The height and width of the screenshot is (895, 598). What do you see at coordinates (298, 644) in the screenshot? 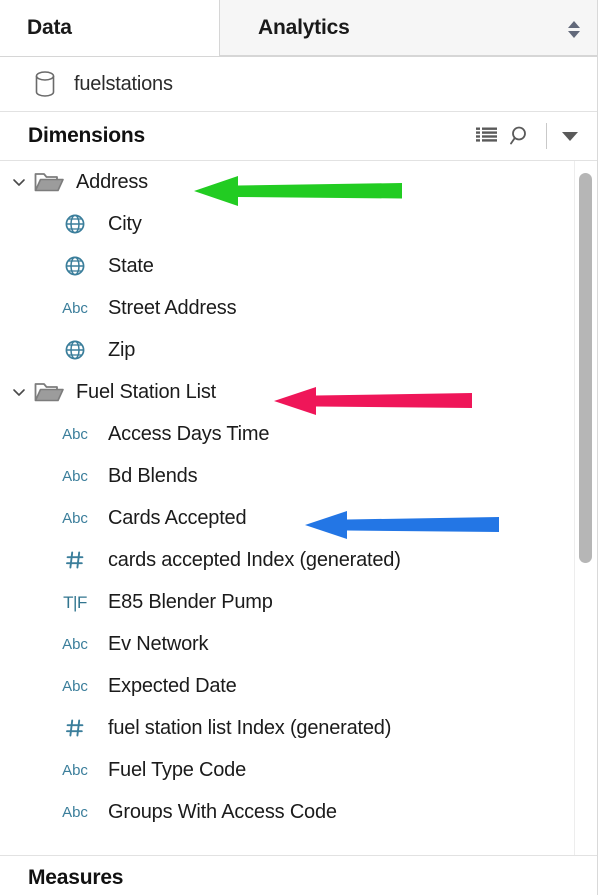
I see `field-row: Abc Ev Network` at bounding box center [298, 644].